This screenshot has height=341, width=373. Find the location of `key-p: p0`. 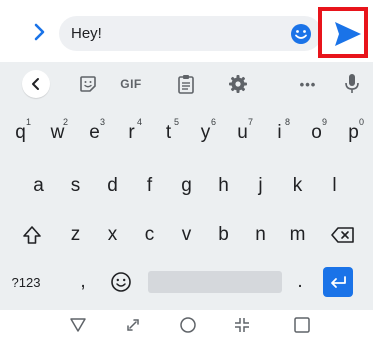

key-p: p0 is located at coordinates (353, 133).